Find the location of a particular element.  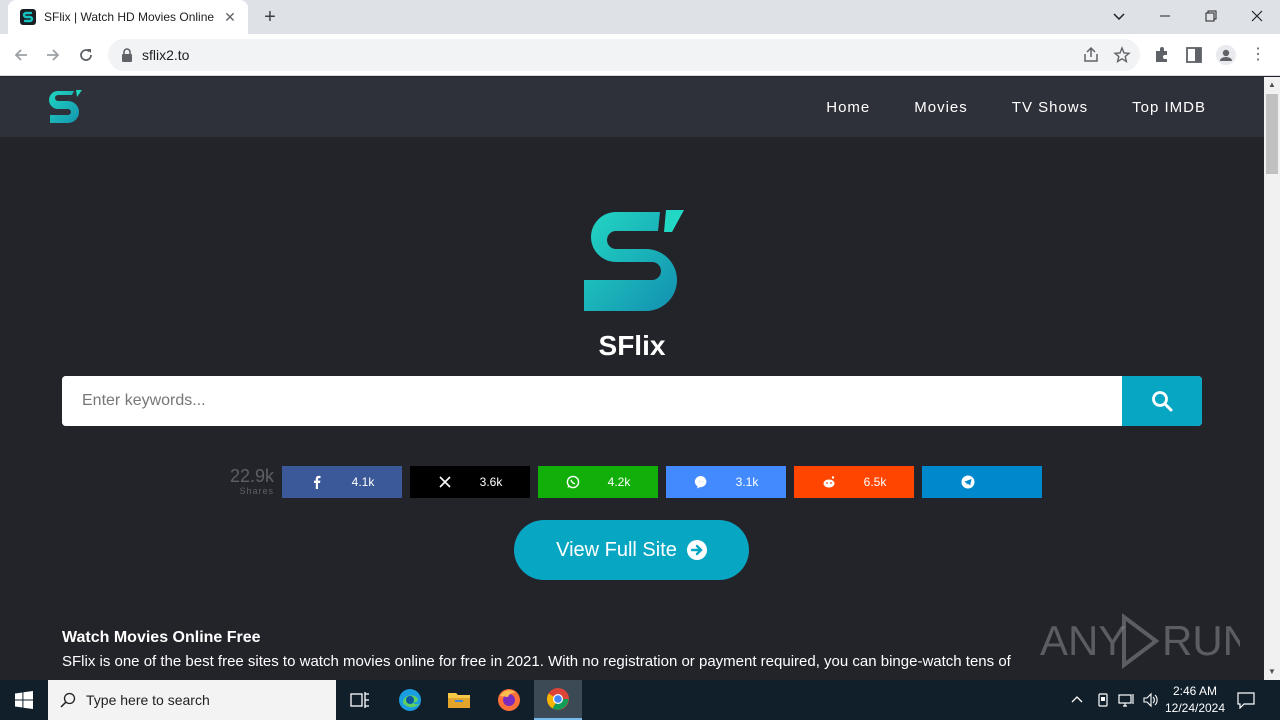

scroll-down-arrow-icon: ▼ is located at coordinates (1272, 672).